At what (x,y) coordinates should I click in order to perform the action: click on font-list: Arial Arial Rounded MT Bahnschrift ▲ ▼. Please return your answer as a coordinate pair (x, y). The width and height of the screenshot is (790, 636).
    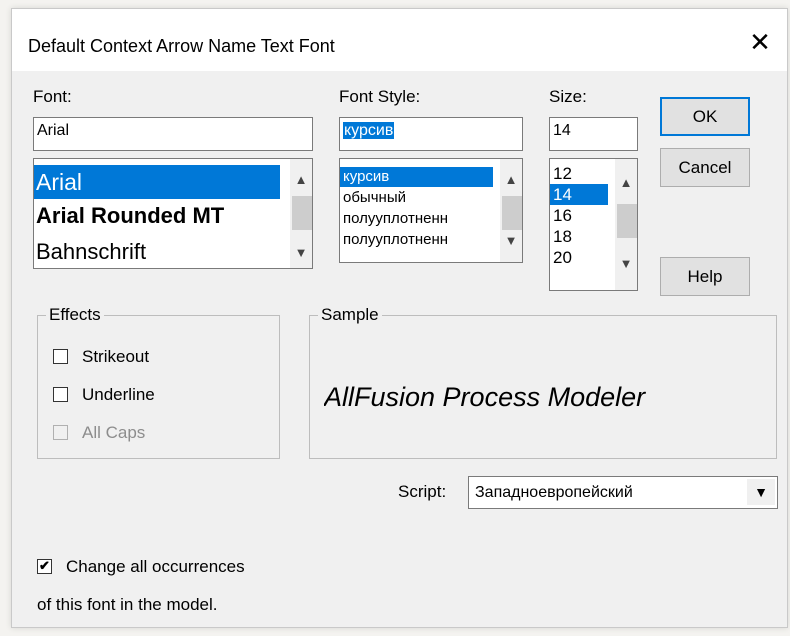
    Looking at the image, I should click on (173, 213).